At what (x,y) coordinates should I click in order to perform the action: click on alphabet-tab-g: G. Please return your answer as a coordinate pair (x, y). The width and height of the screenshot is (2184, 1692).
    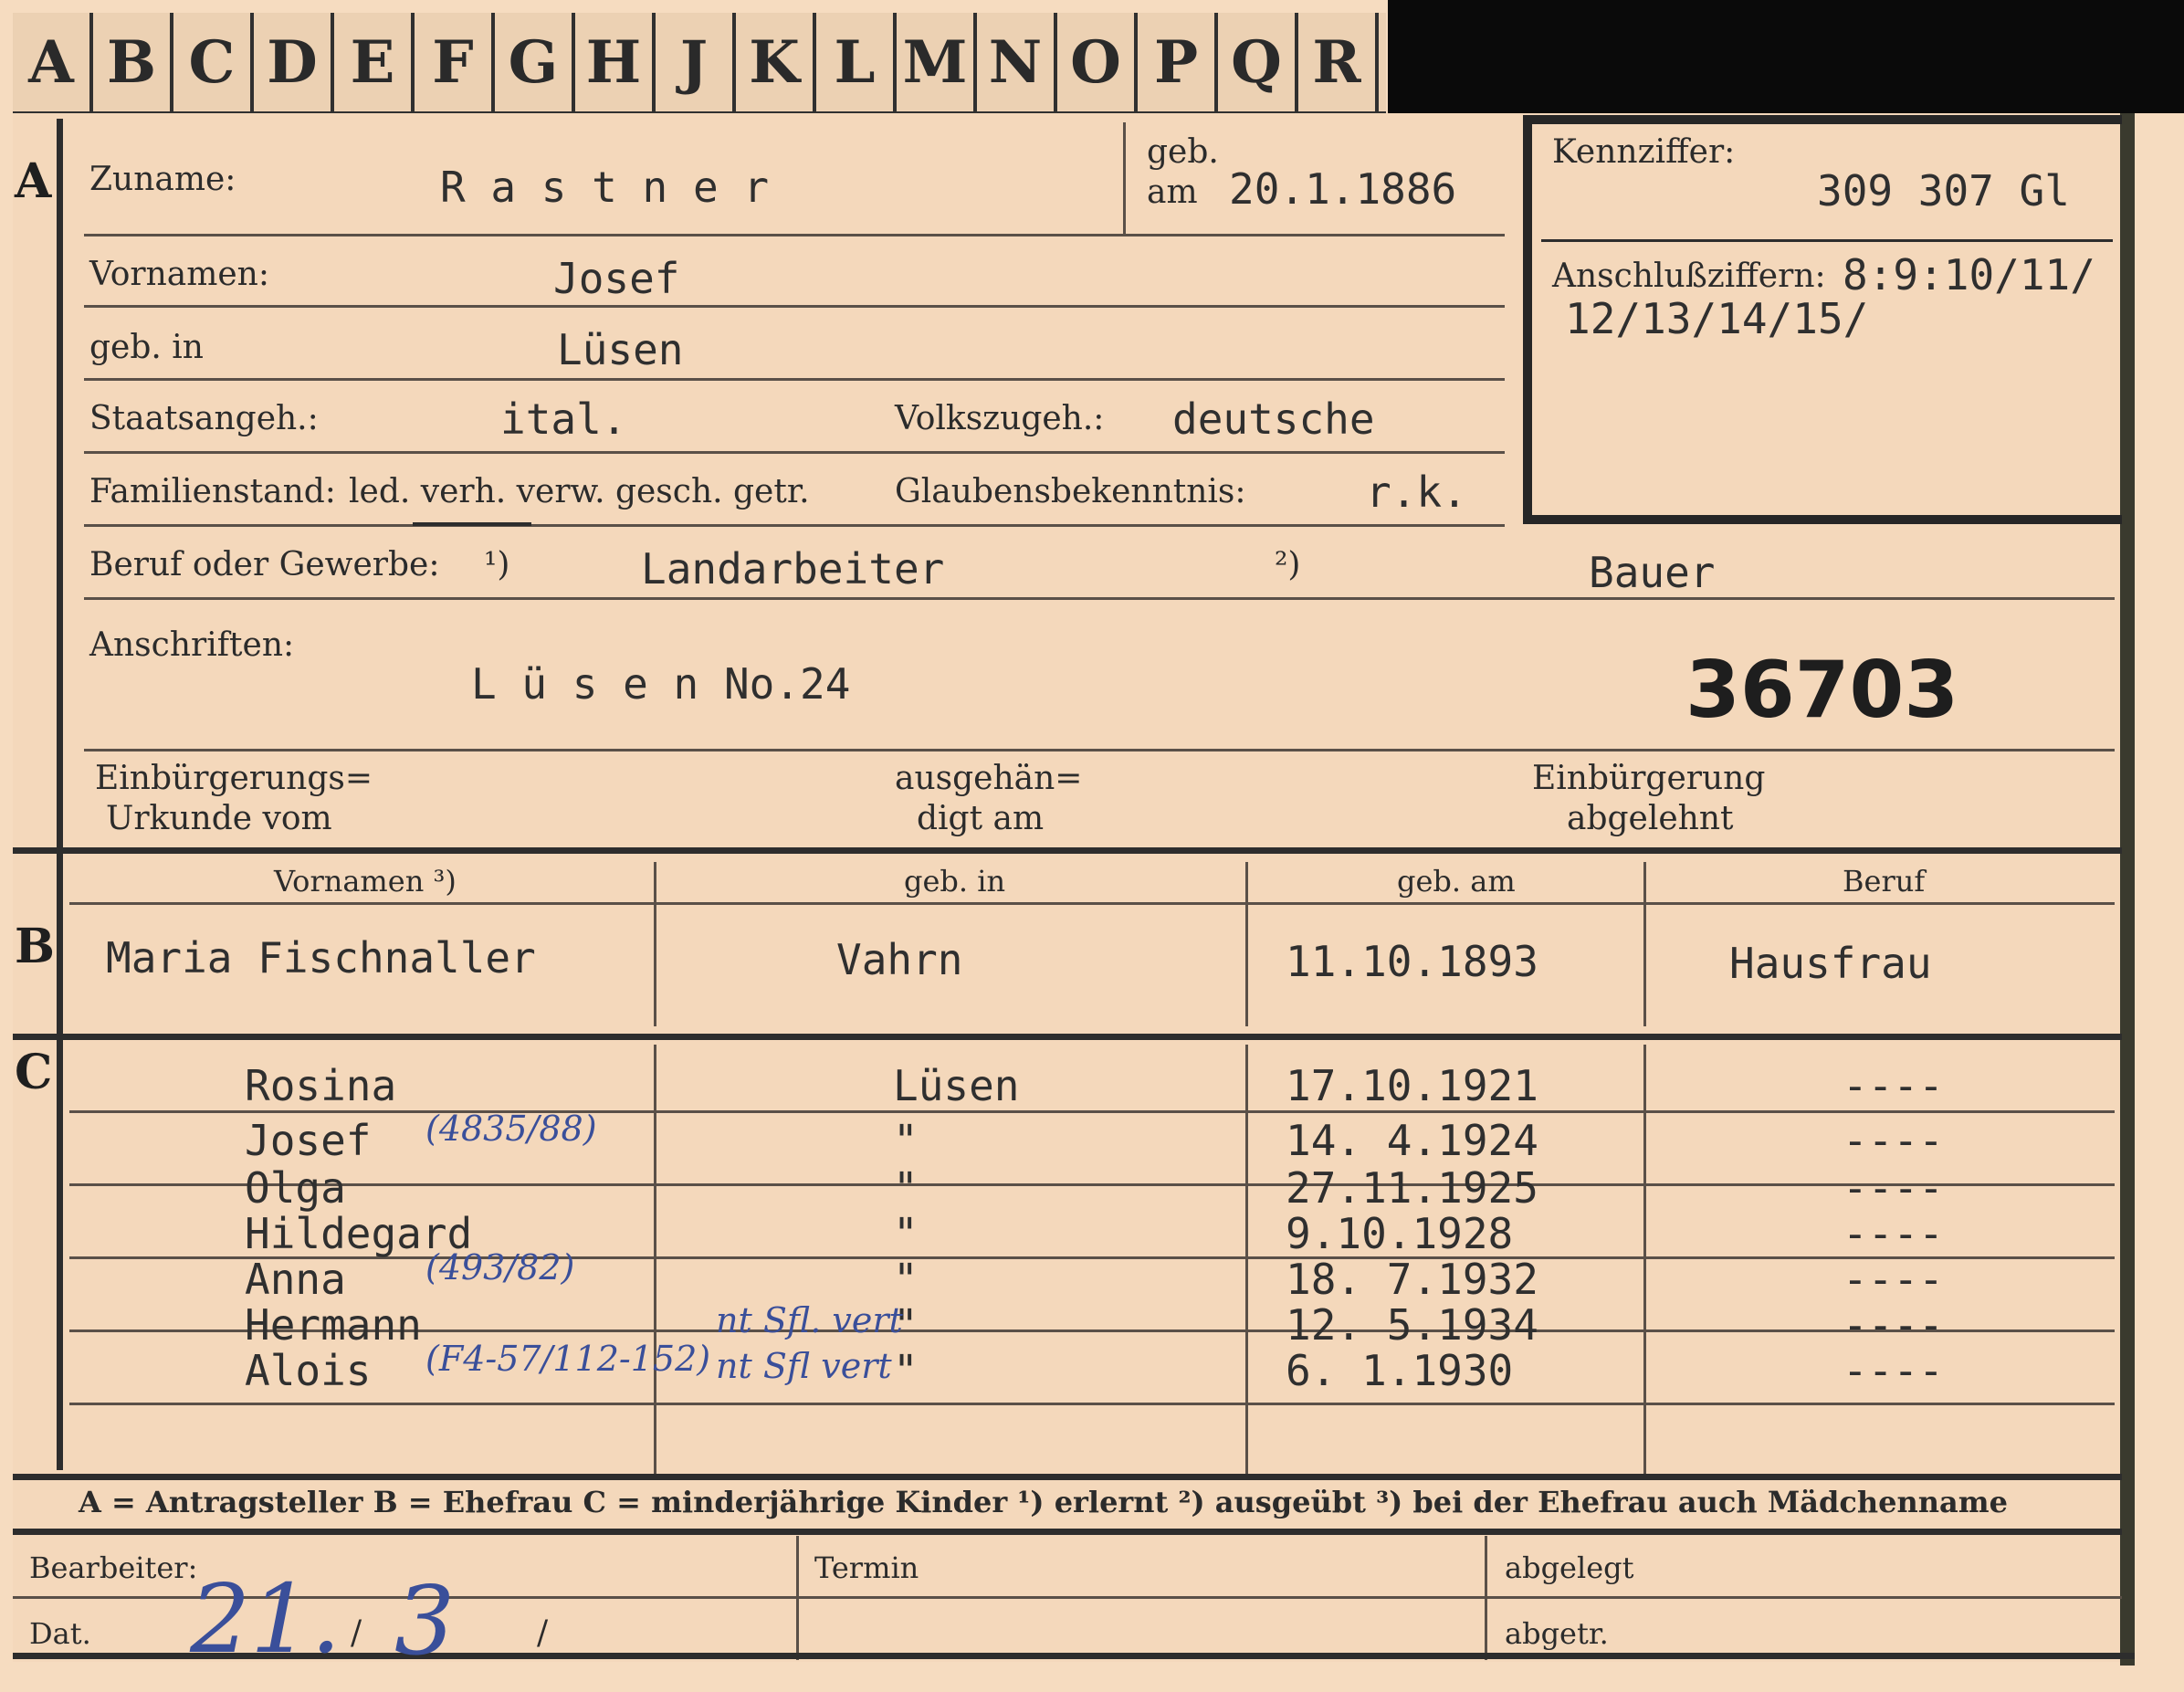
    Looking at the image, I should click on (535, 62).